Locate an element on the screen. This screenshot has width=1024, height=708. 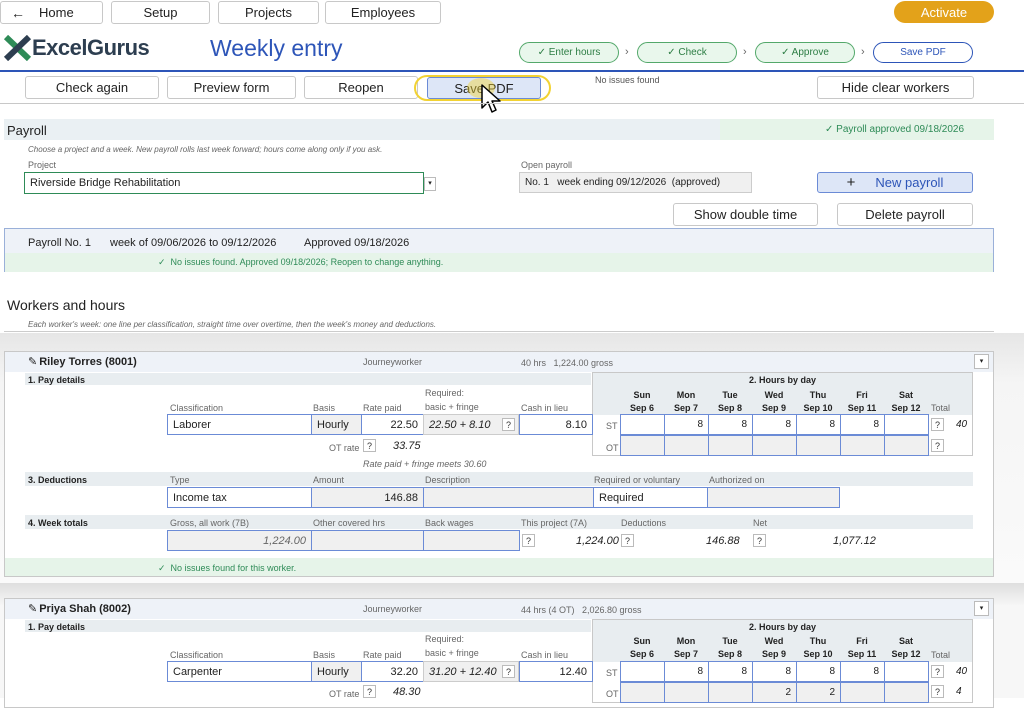
project-select: Riverside Bridge Rehabilitation is located at coordinates (224, 183).